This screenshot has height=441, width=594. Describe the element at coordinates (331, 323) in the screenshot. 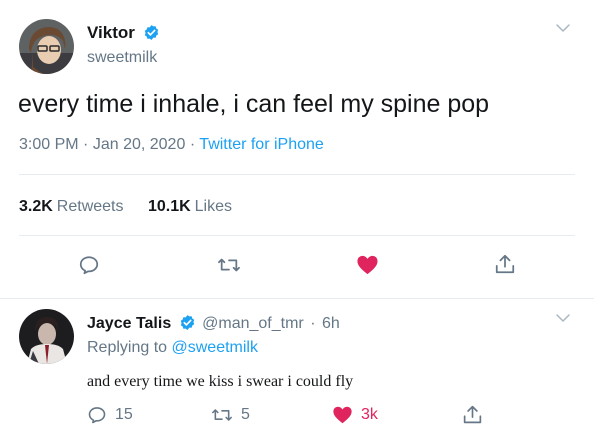

I see `reply-time: 6h` at that location.